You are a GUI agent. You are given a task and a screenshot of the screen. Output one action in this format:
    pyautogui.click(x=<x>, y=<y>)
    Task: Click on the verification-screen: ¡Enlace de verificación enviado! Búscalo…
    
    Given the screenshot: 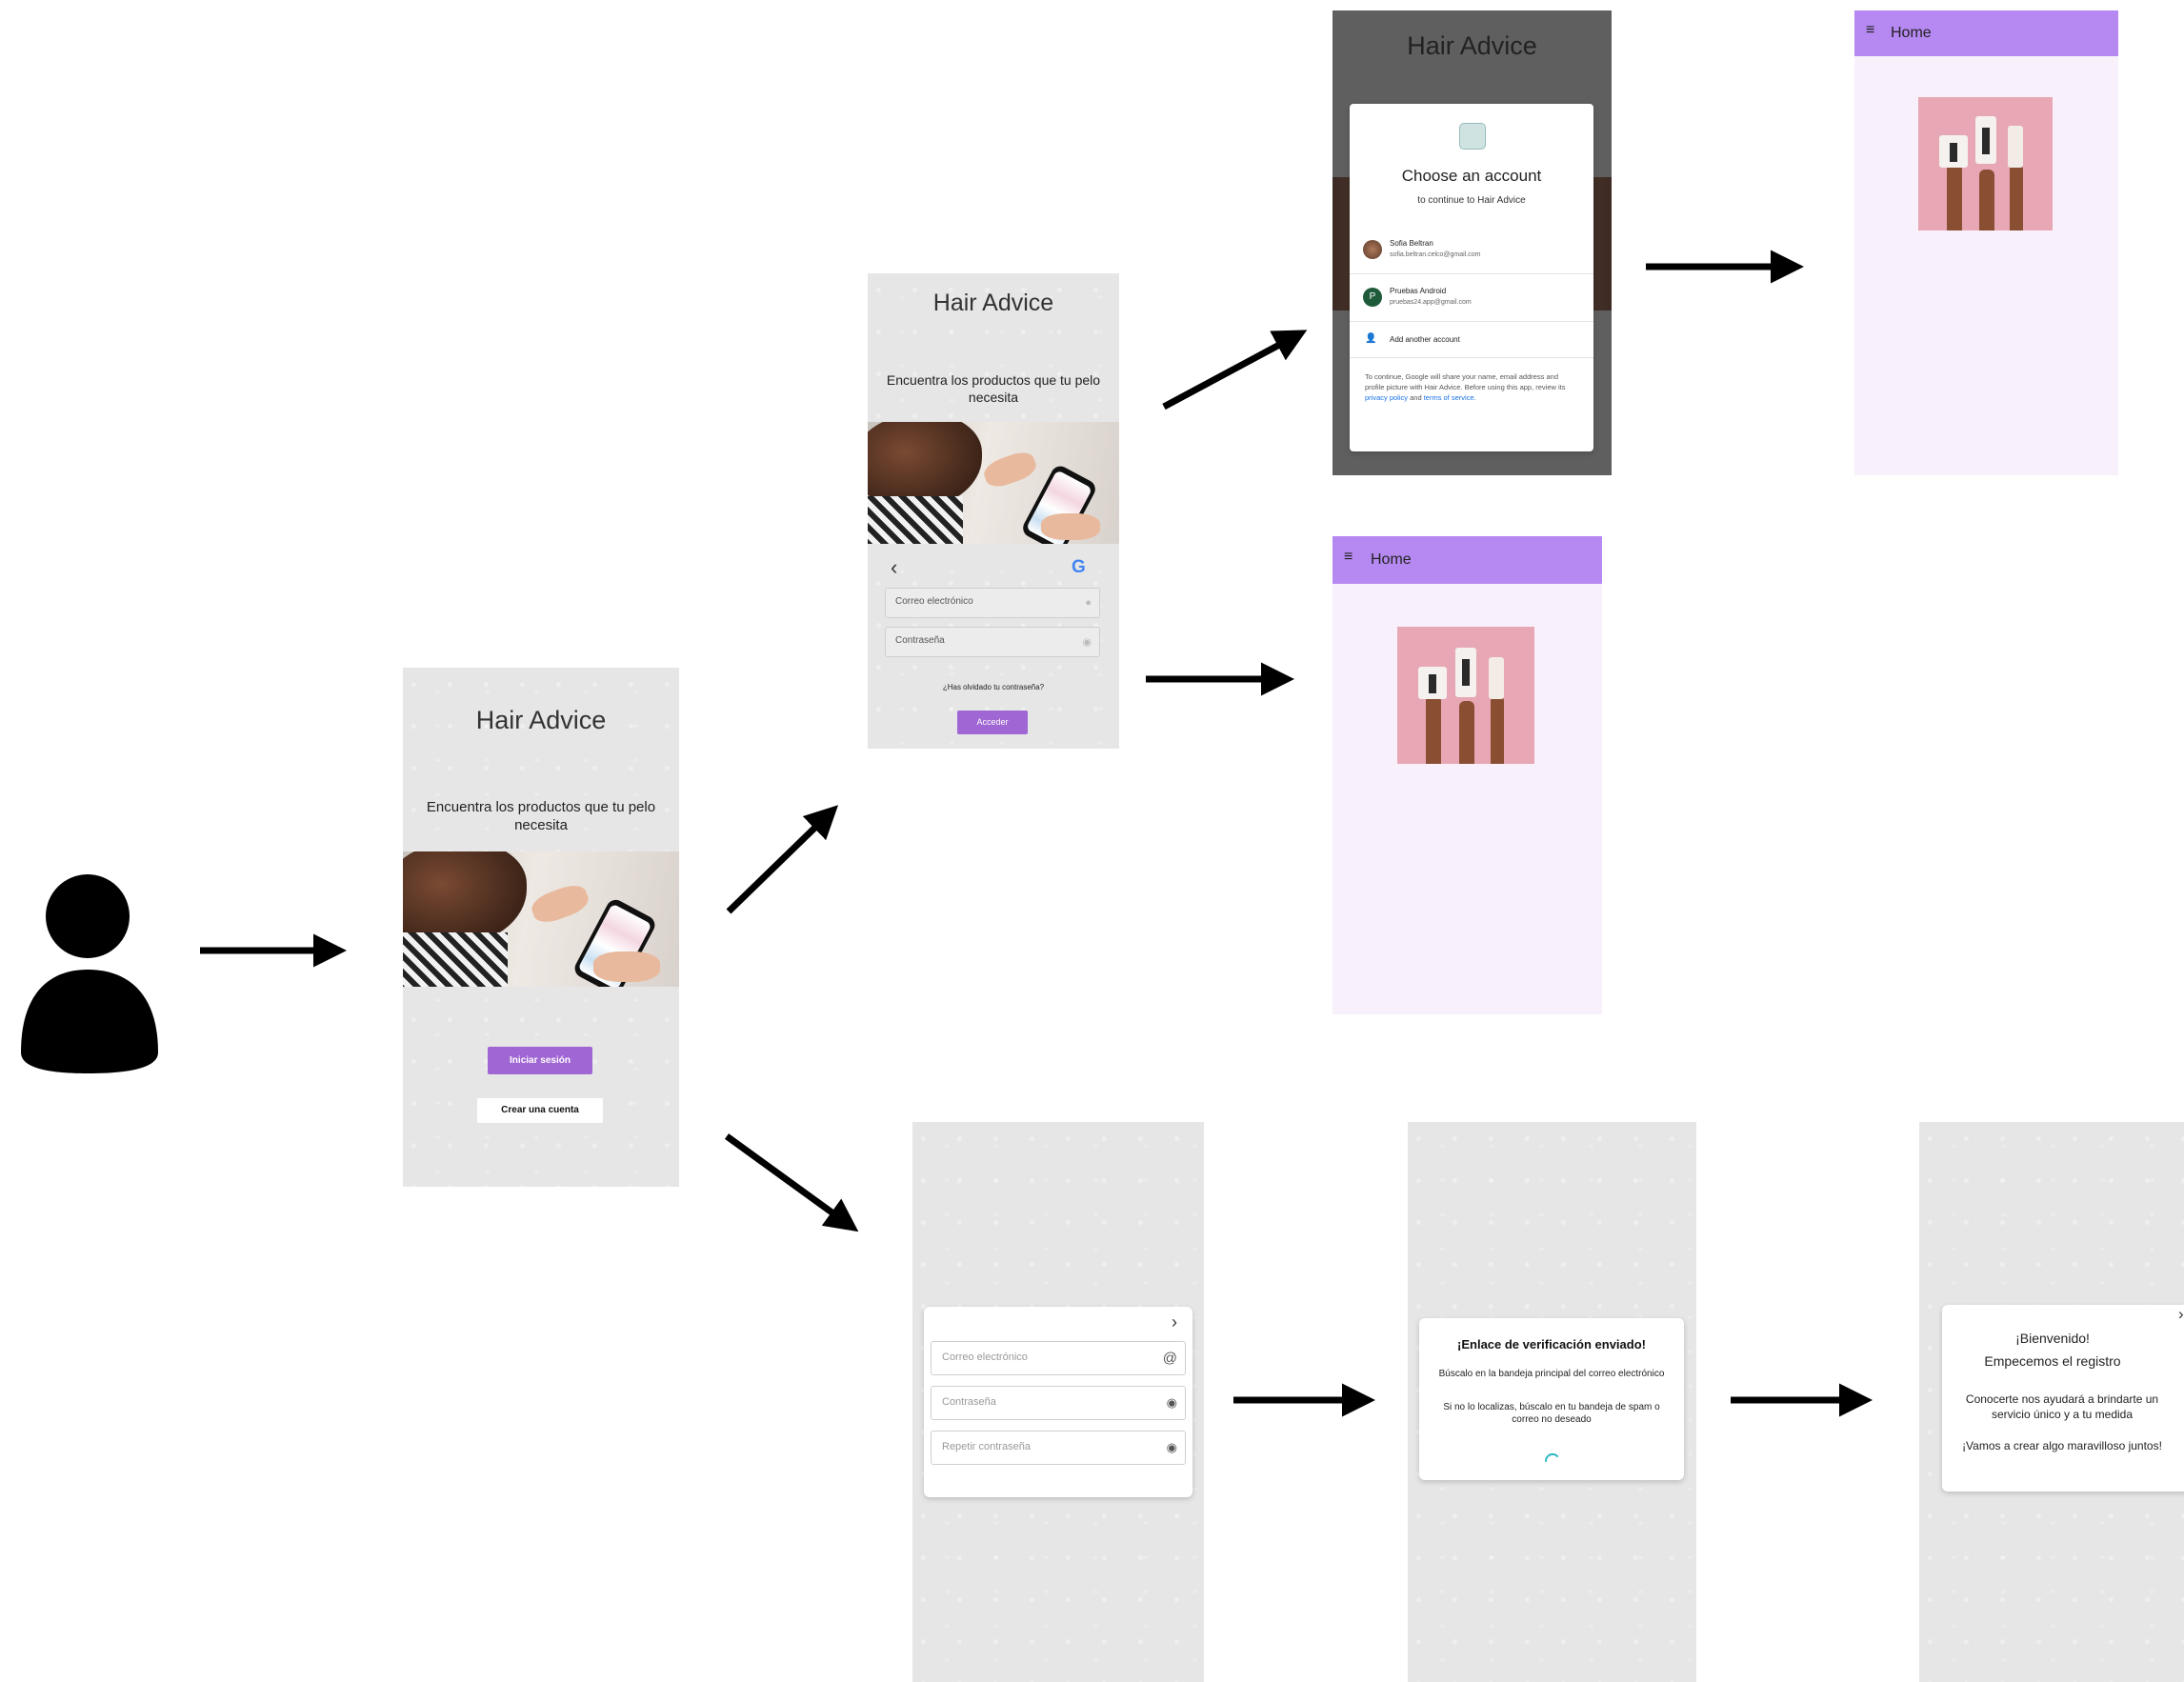 What is the action you would take?
    pyautogui.click(x=1552, y=1402)
    